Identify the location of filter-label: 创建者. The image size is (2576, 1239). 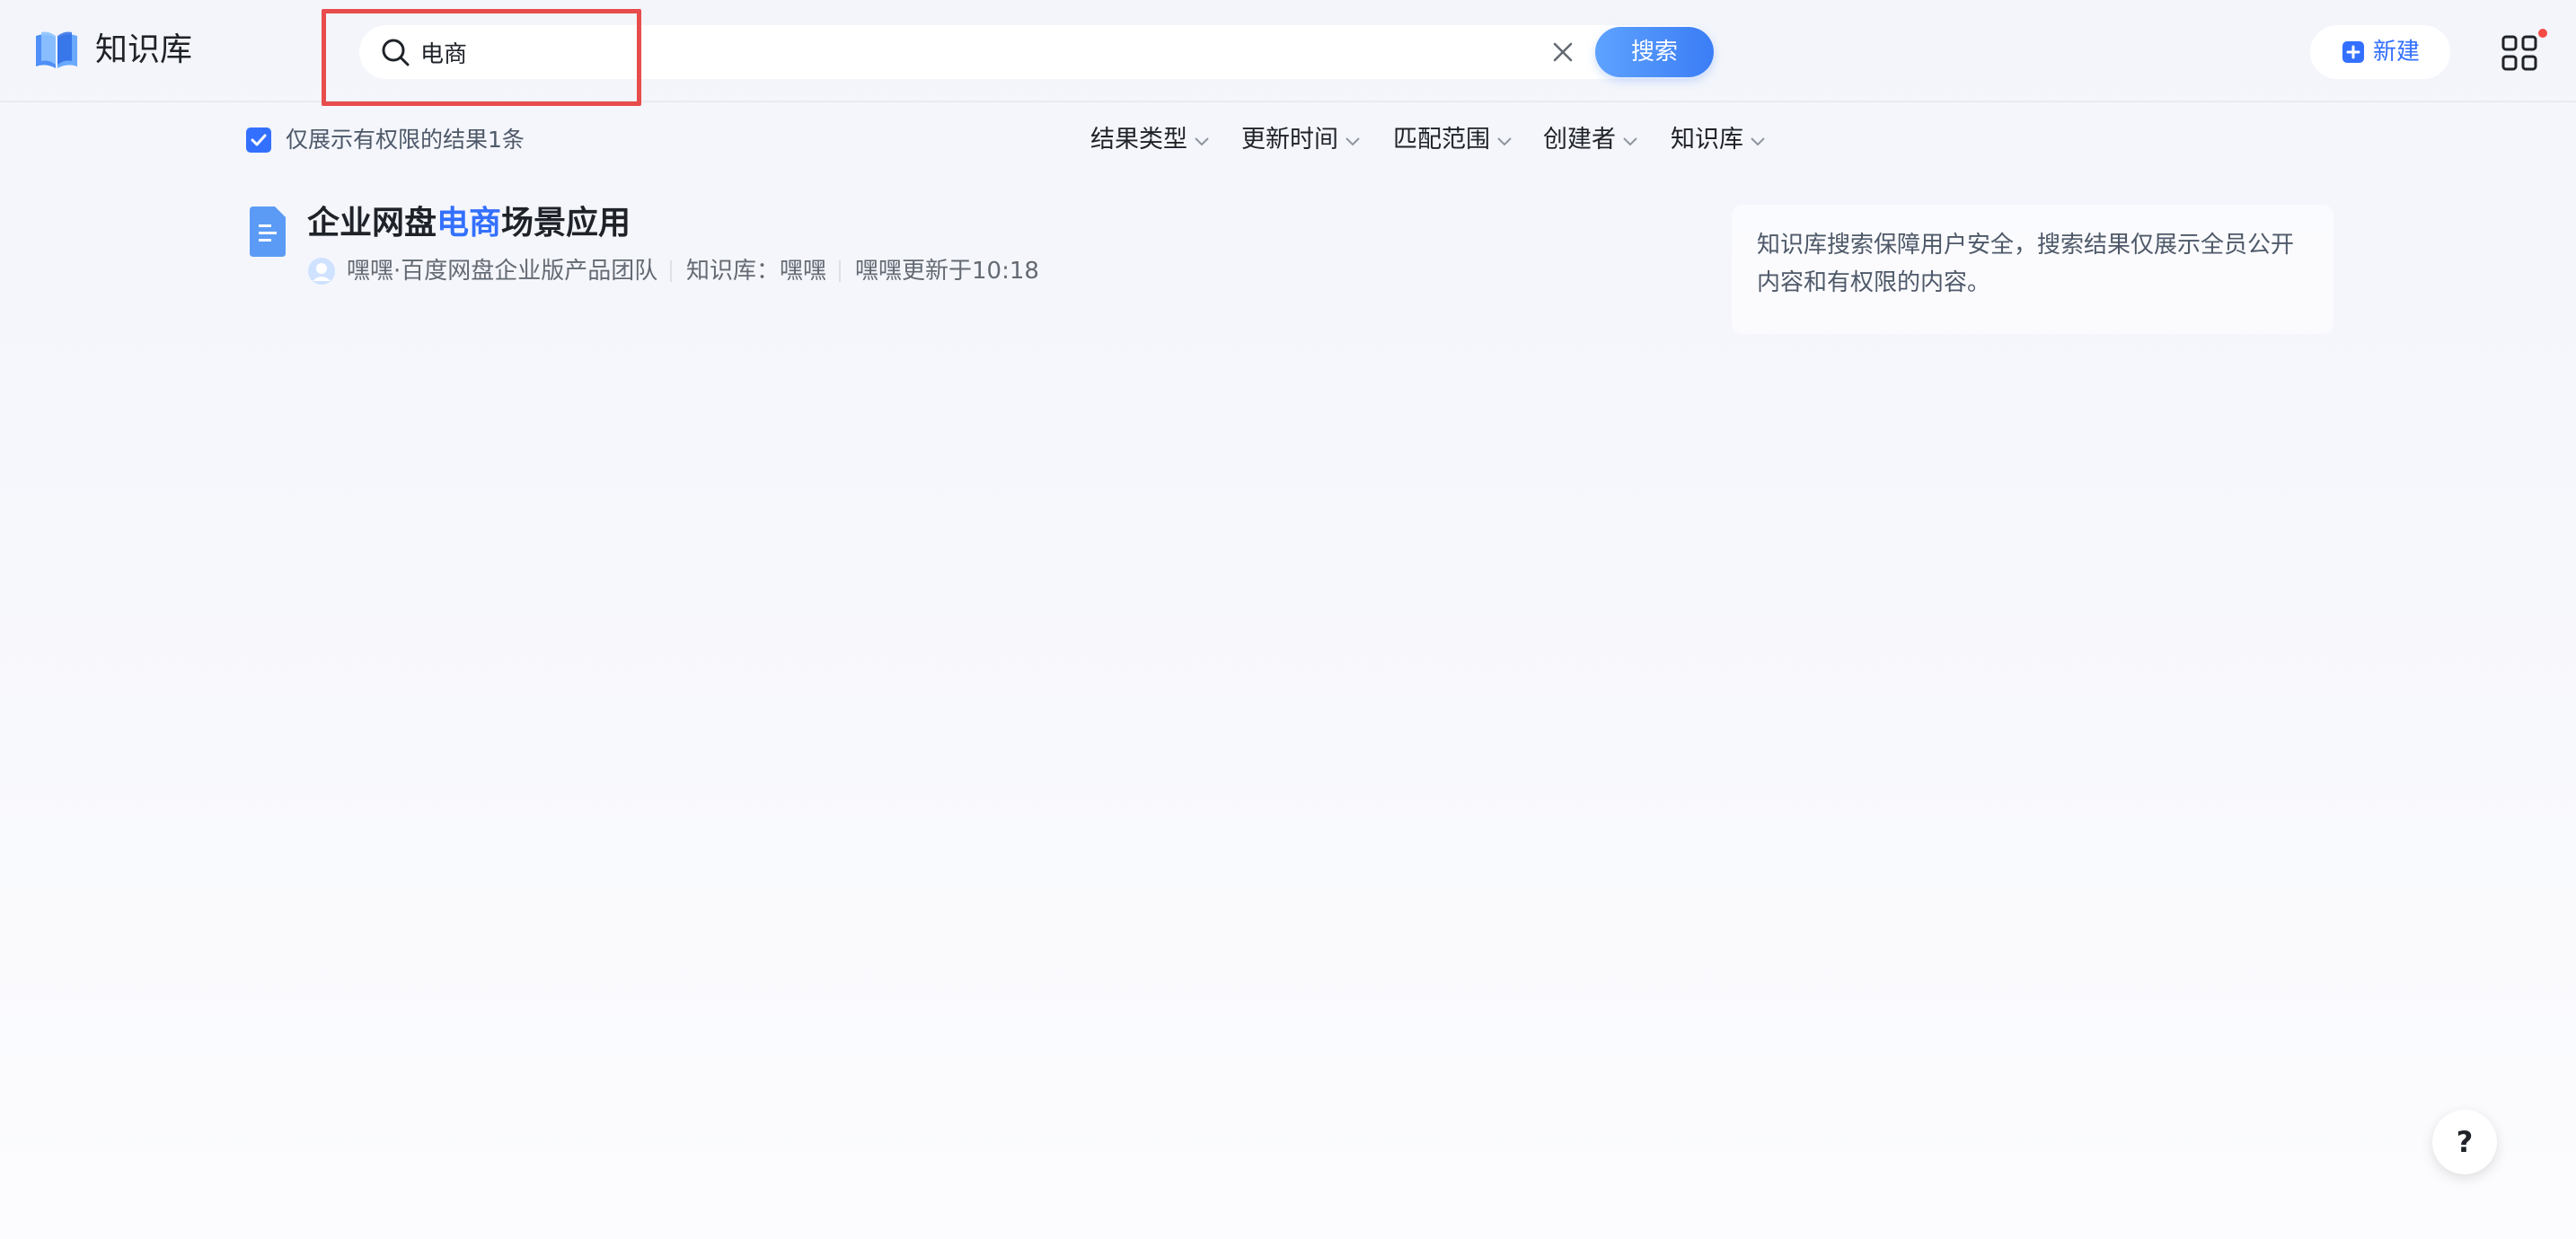
(1579, 140).